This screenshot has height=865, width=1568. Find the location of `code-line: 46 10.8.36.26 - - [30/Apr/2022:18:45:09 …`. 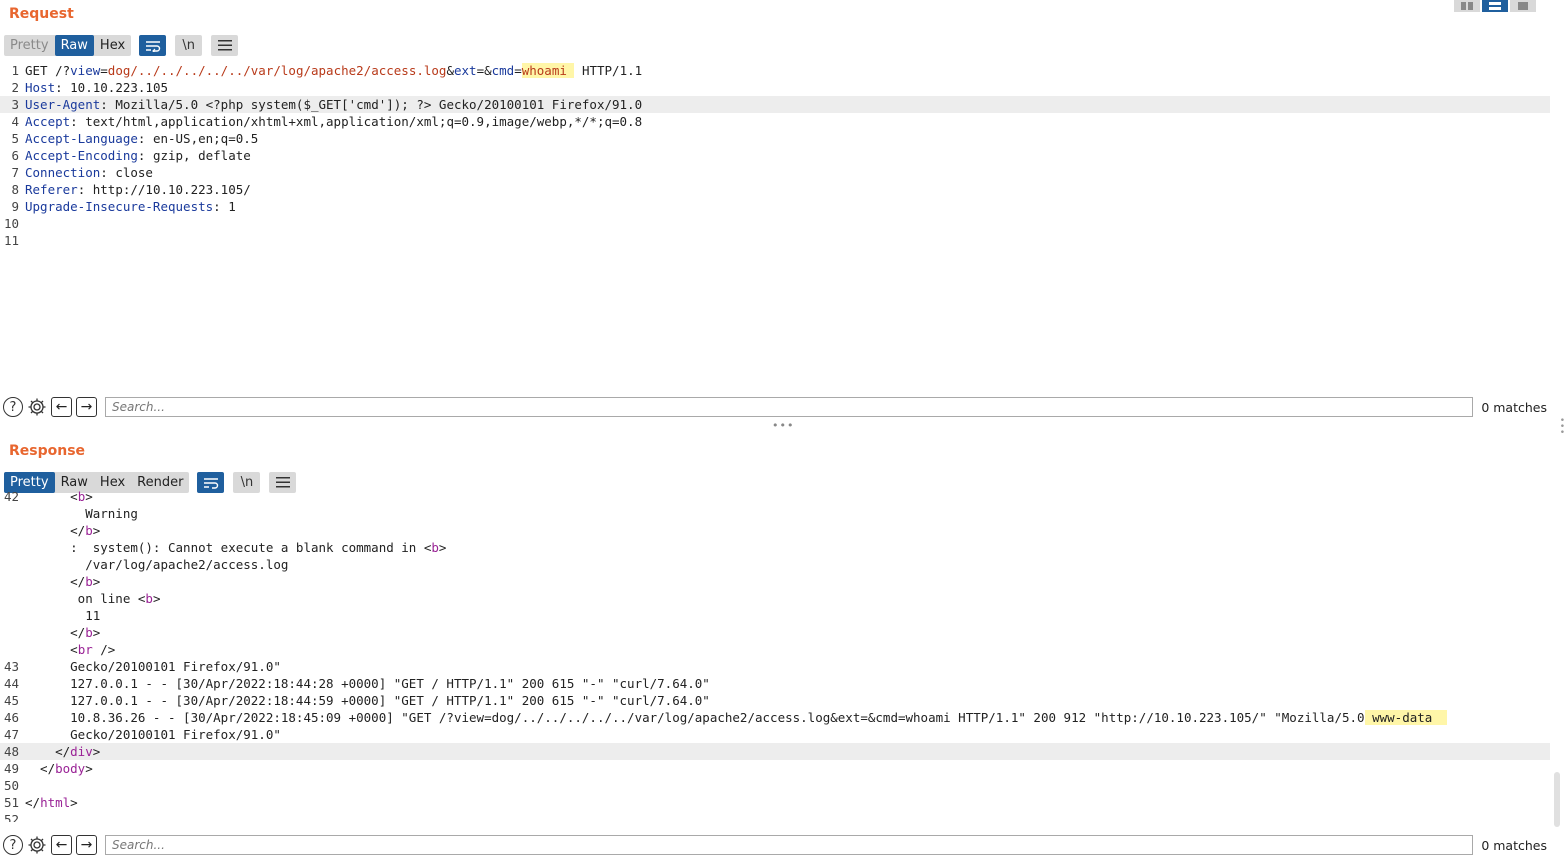

code-line: 46 10.8.36.26 - - [30/Apr/2022:18:45:09 … is located at coordinates (775, 717).